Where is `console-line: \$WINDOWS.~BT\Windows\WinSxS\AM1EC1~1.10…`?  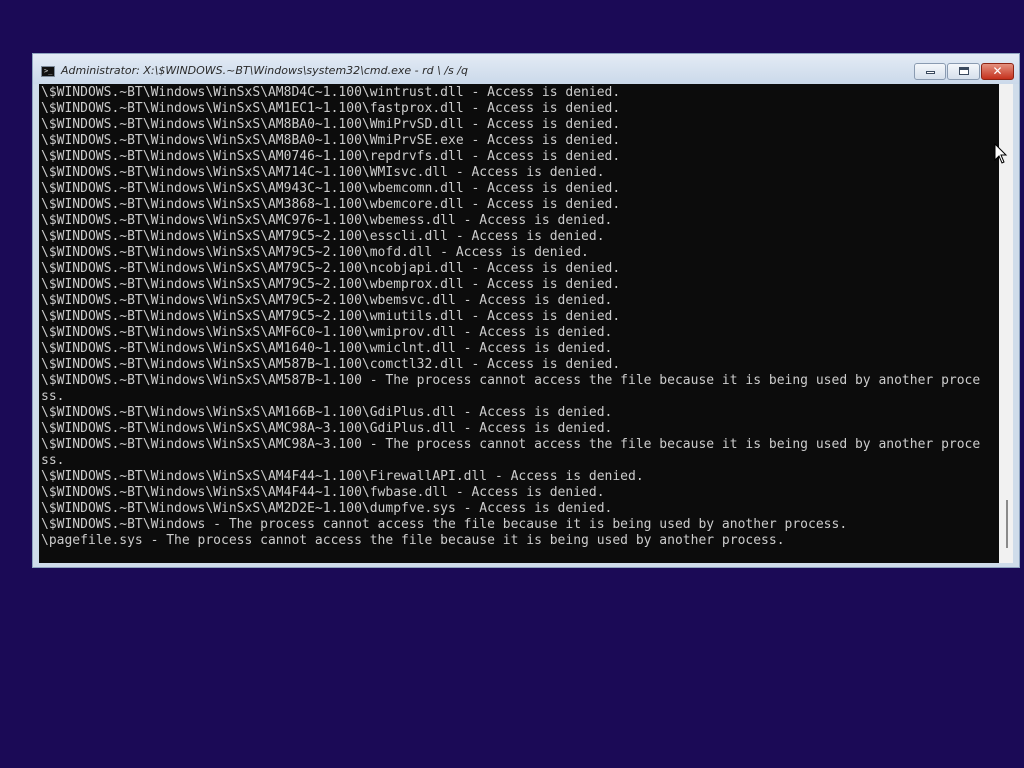 console-line: \$WINDOWS.~BT\Windows\WinSxS\AM1EC1~1.10… is located at coordinates (331, 108).